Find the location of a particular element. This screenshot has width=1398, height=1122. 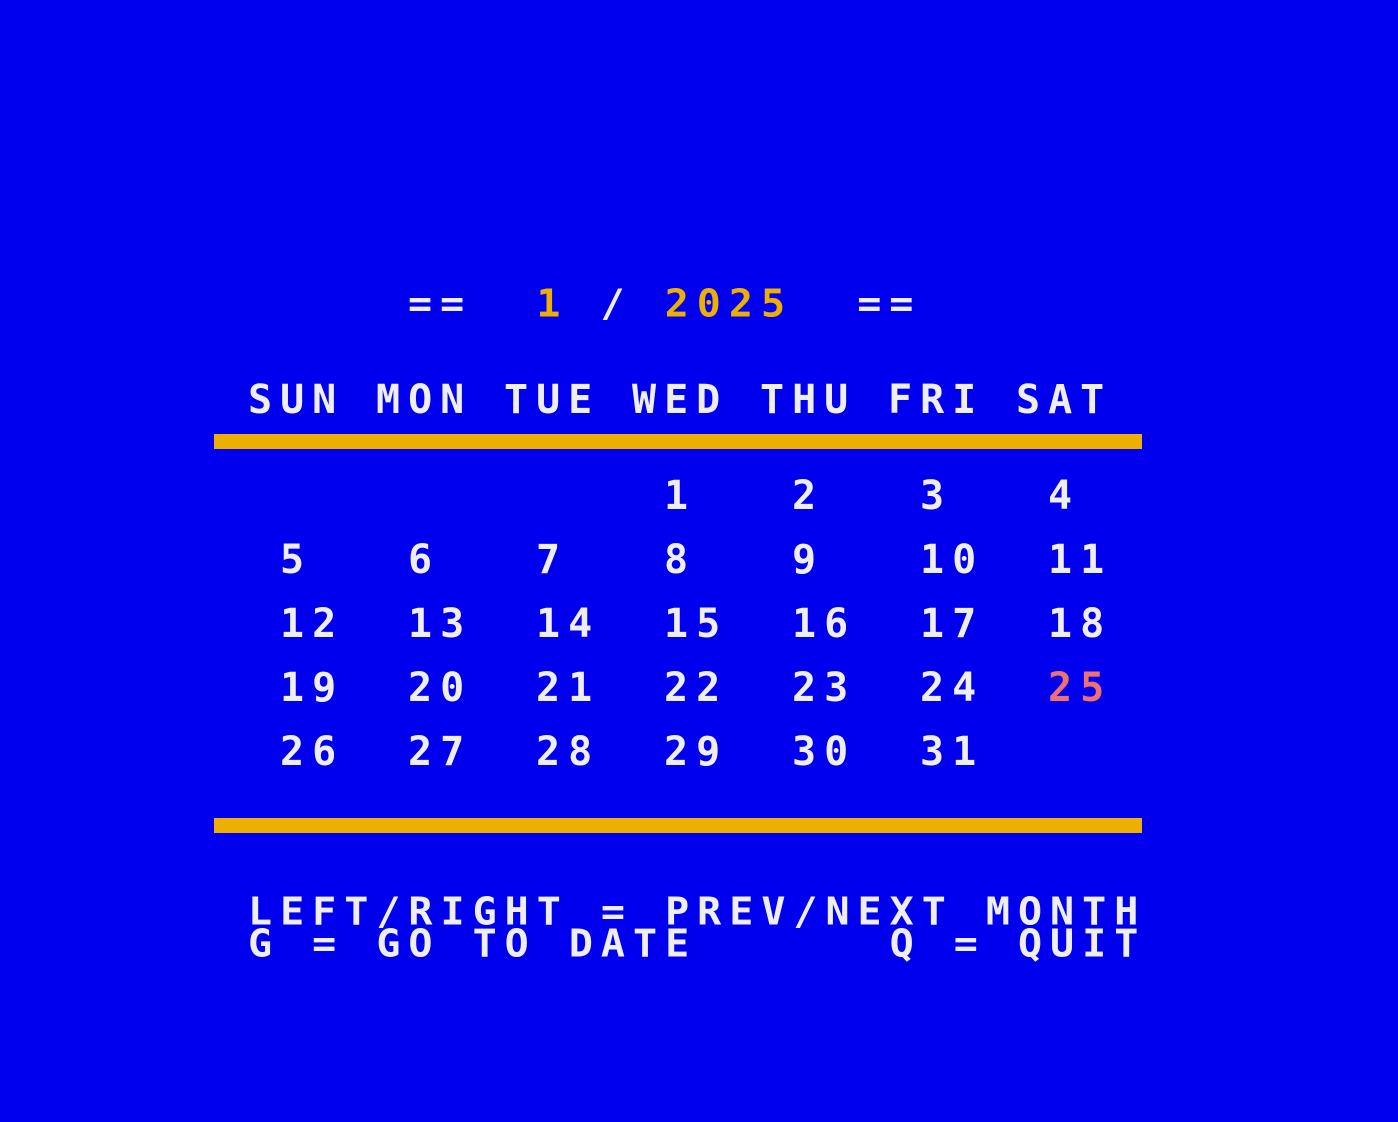

day-cell: 24 is located at coordinates (952, 688).